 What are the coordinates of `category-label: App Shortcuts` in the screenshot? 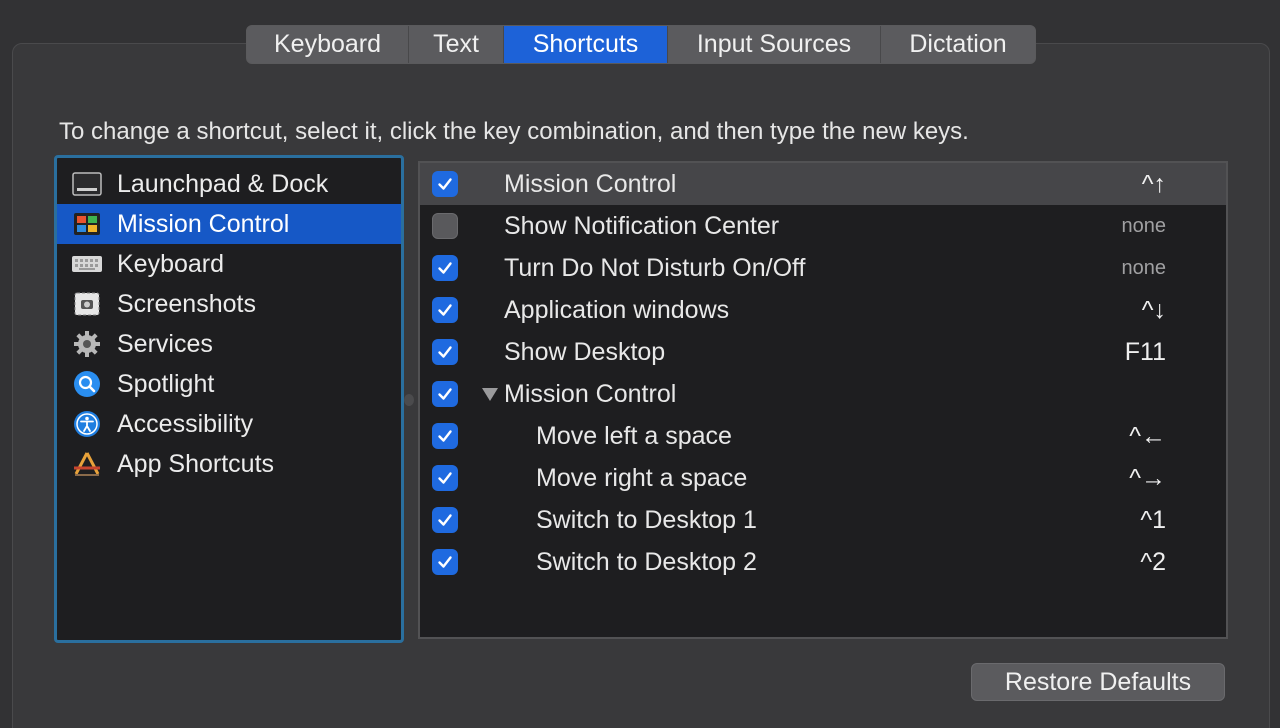 It's located at (196, 463).